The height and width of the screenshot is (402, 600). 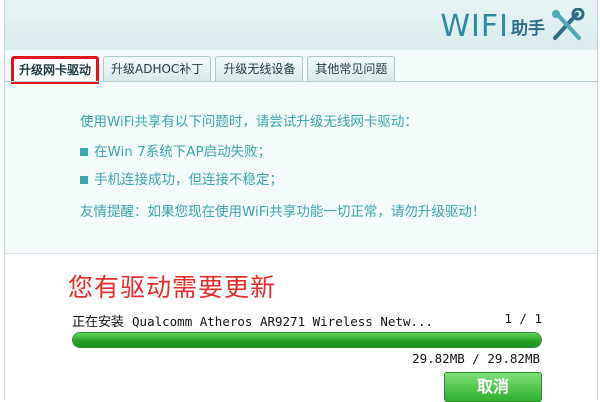 I want to click on list-item: 手机连接成功，但连接不稳定；, so click(x=330, y=180).